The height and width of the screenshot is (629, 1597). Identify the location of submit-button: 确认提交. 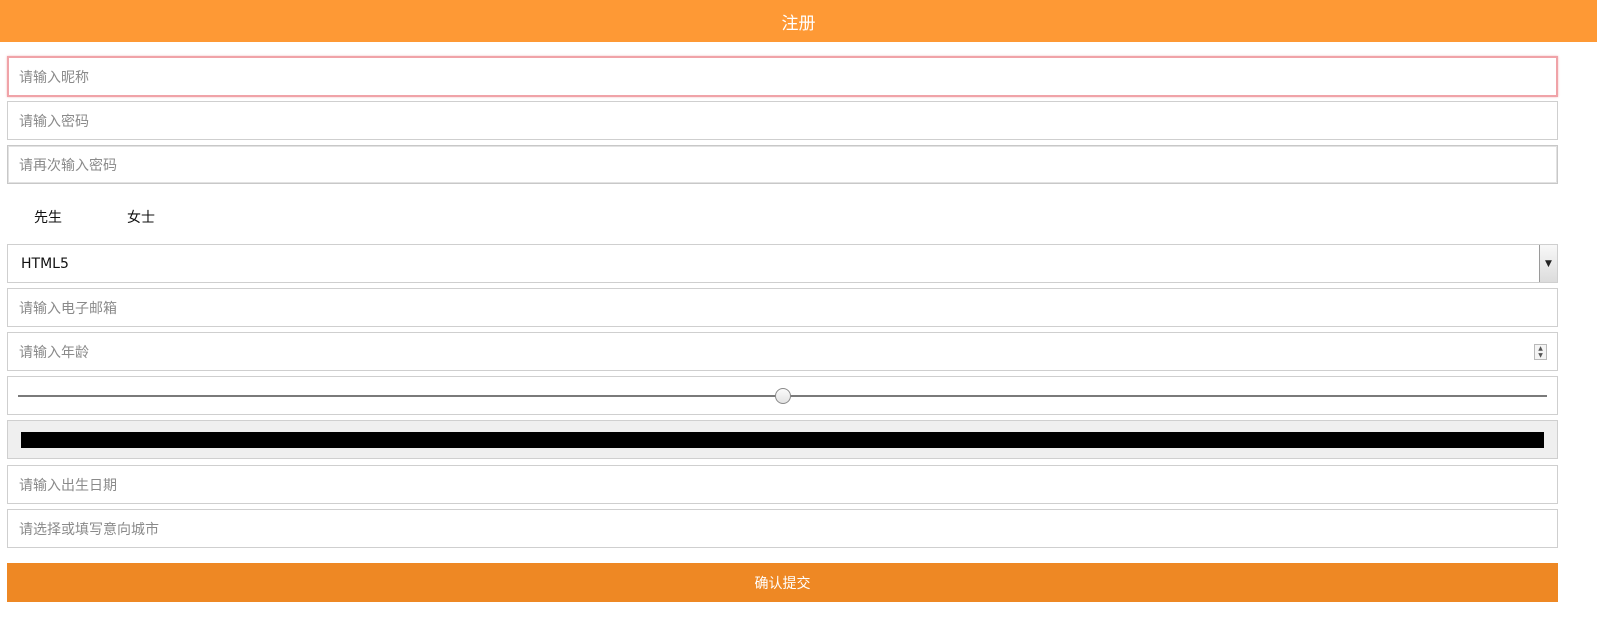
(782, 582).